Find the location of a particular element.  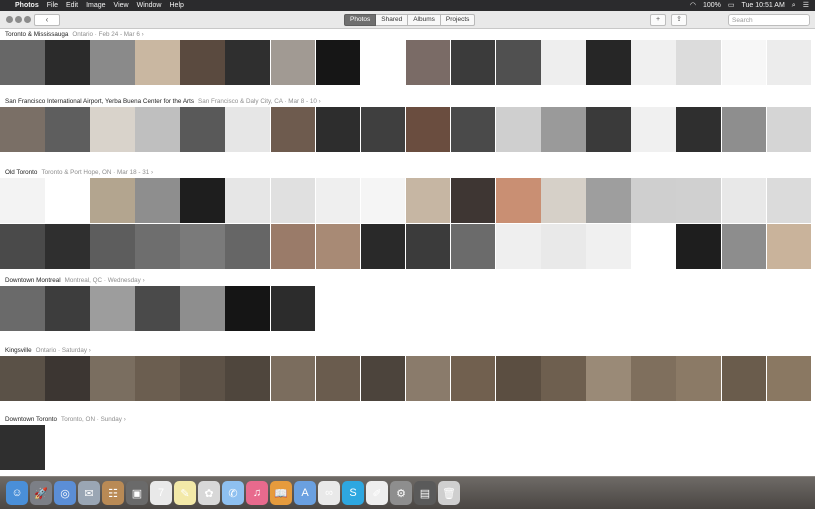

messages-icon: ✆ is located at coordinates (233, 493).